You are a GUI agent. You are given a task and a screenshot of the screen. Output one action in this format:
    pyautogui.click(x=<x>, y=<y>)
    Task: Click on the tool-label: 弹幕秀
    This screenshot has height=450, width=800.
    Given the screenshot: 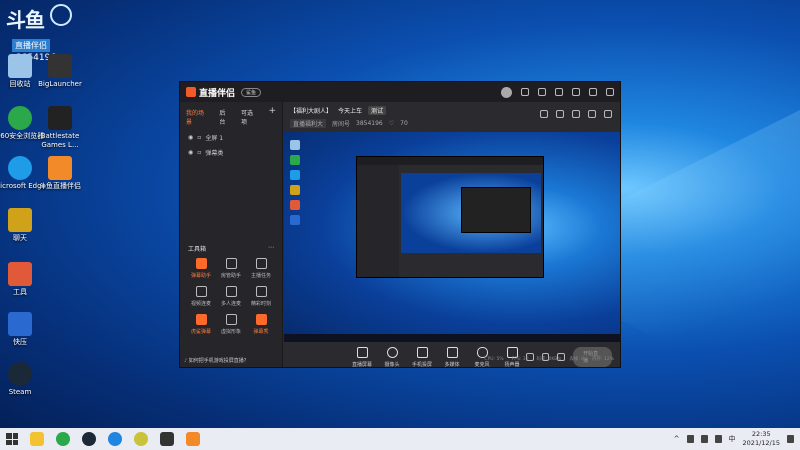 What is the action you would take?
    pyautogui.click(x=261, y=332)
    